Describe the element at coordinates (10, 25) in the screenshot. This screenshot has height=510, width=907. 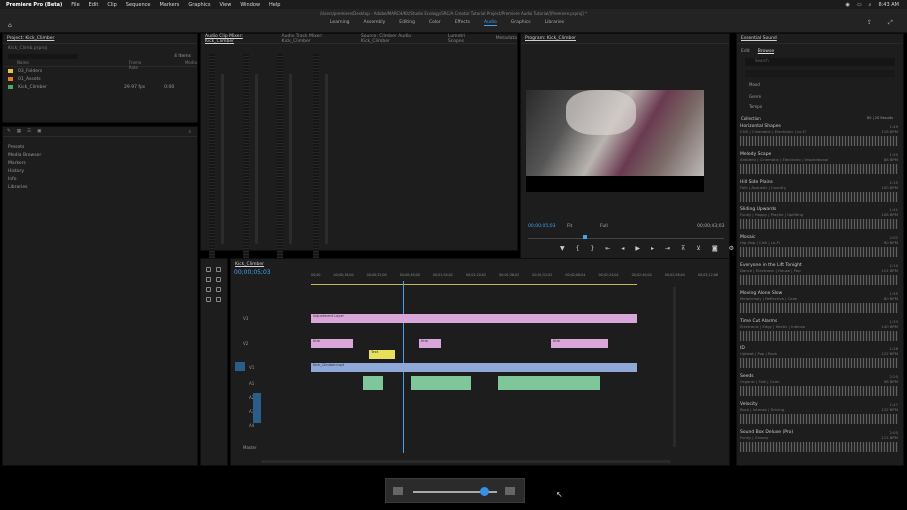
I see `home-icon: ⌂` at that location.